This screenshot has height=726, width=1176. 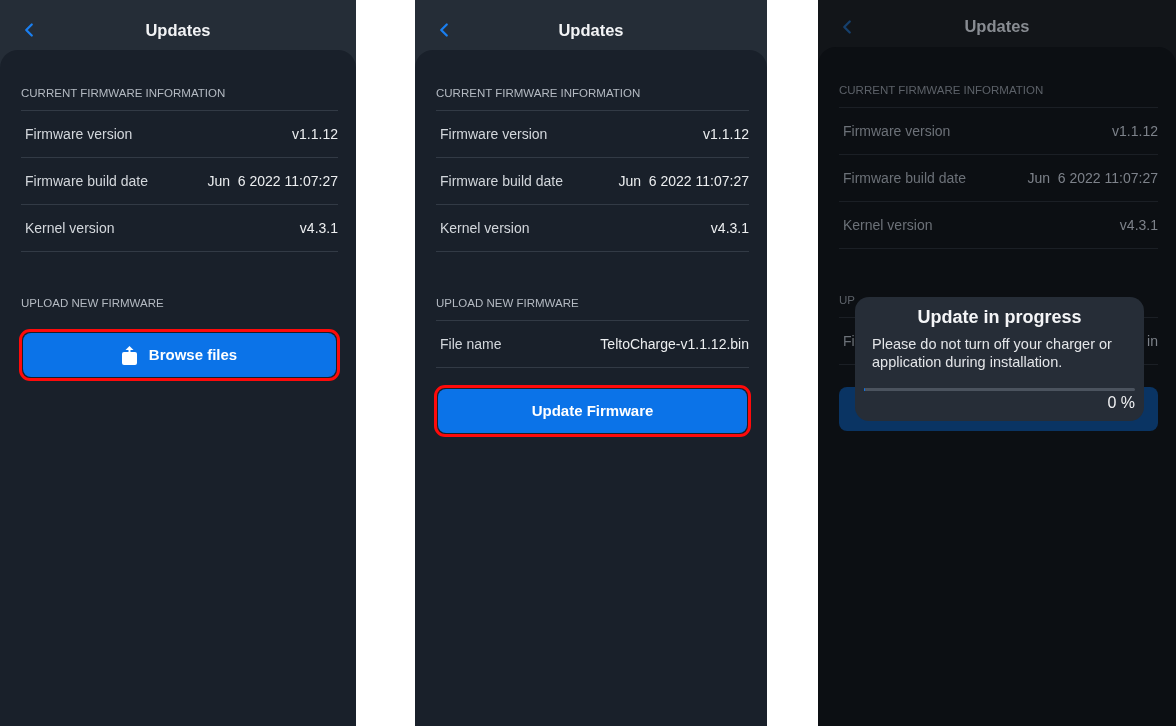 What do you see at coordinates (1121, 403) in the screenshot?
I see `progress-reading: 0 %` at bounding box center [1121, 403].